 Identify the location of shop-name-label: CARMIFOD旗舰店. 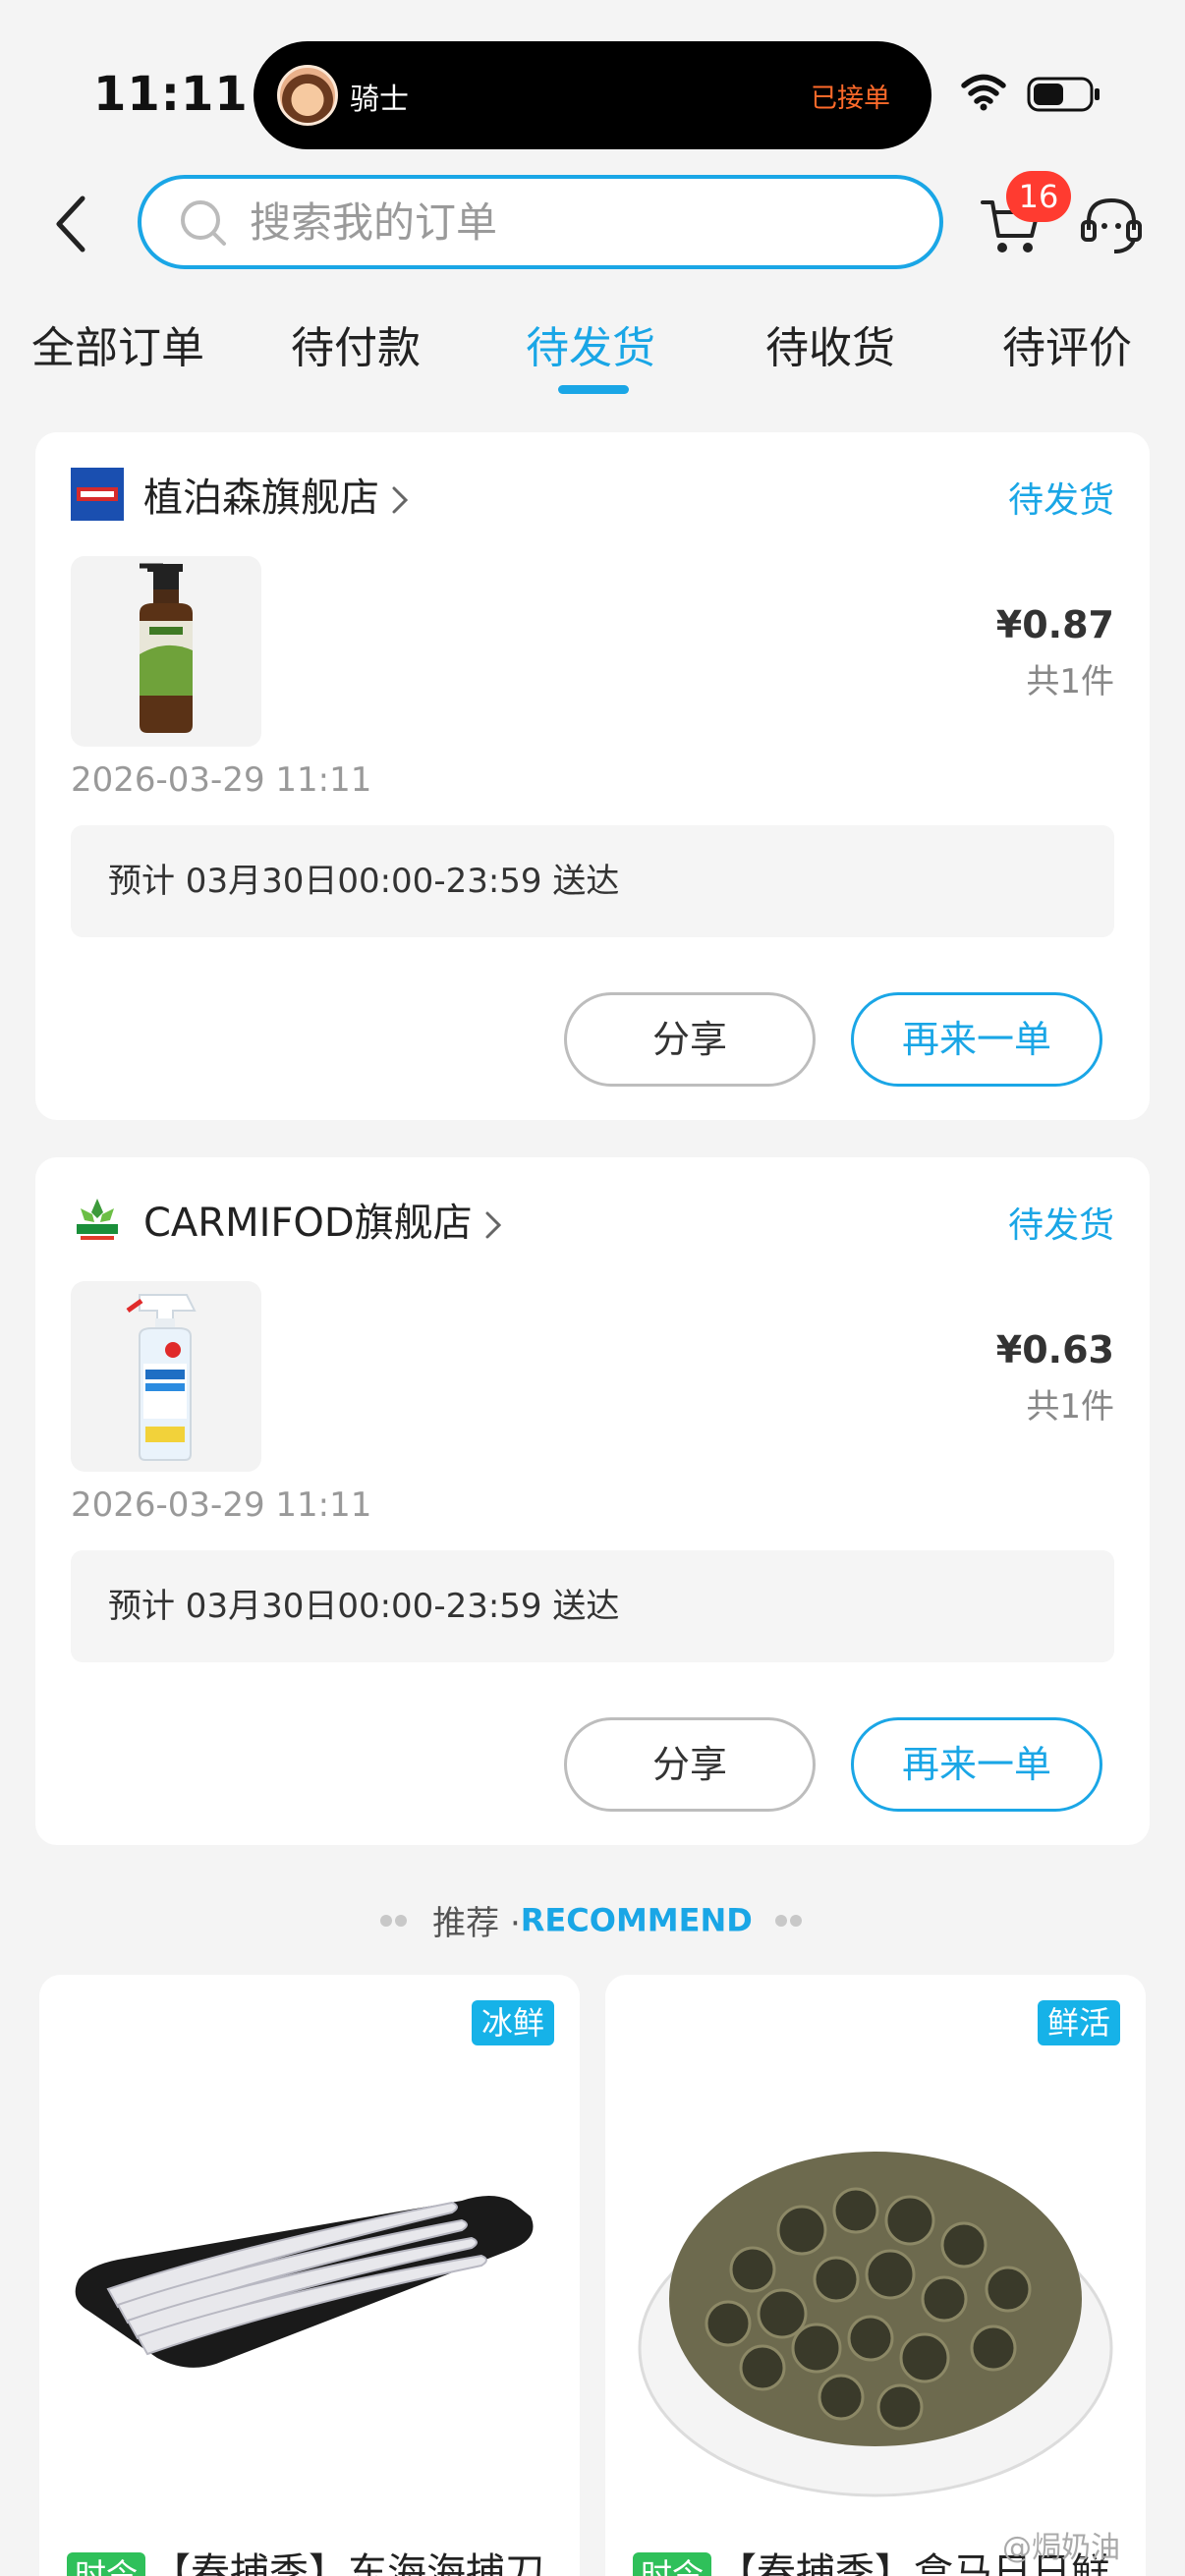
(308, 1223).